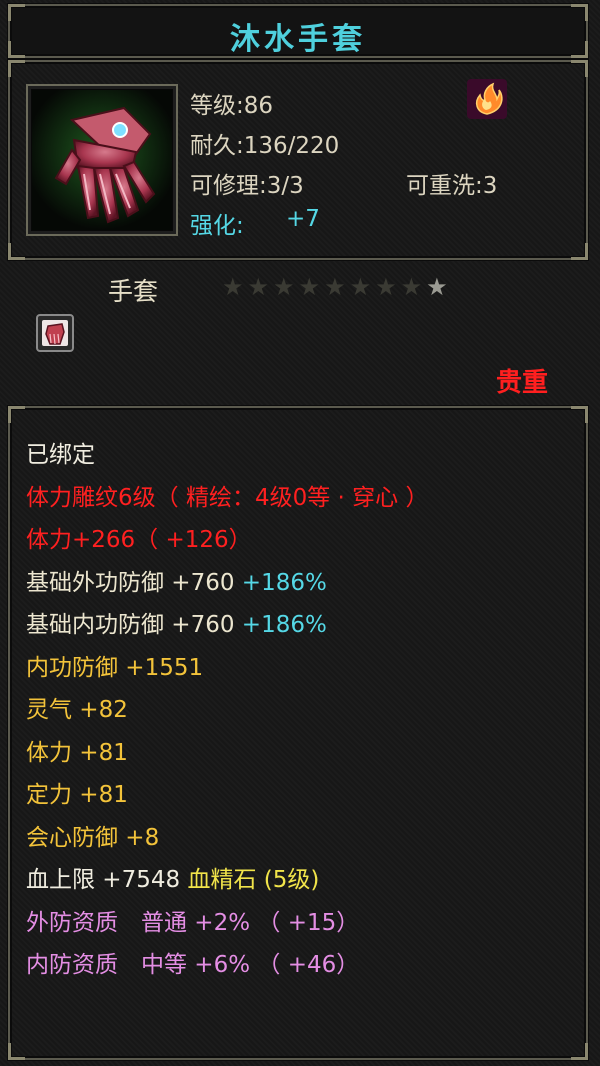 The width and height of the screenshot is (600, 1066). What do you see at coordinates (133, 291) in the screenshot?
I see `item-type-label: 手套` at bounding box center [133, 291].